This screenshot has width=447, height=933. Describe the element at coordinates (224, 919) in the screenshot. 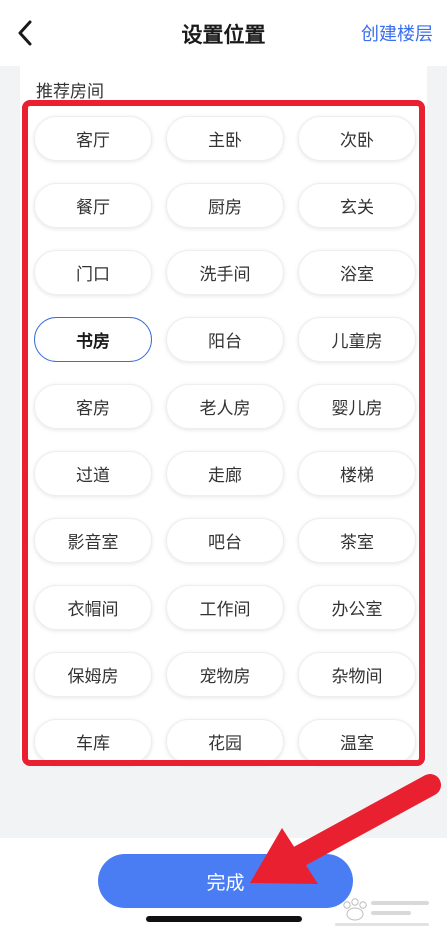

I see `home-indicator` at that location.